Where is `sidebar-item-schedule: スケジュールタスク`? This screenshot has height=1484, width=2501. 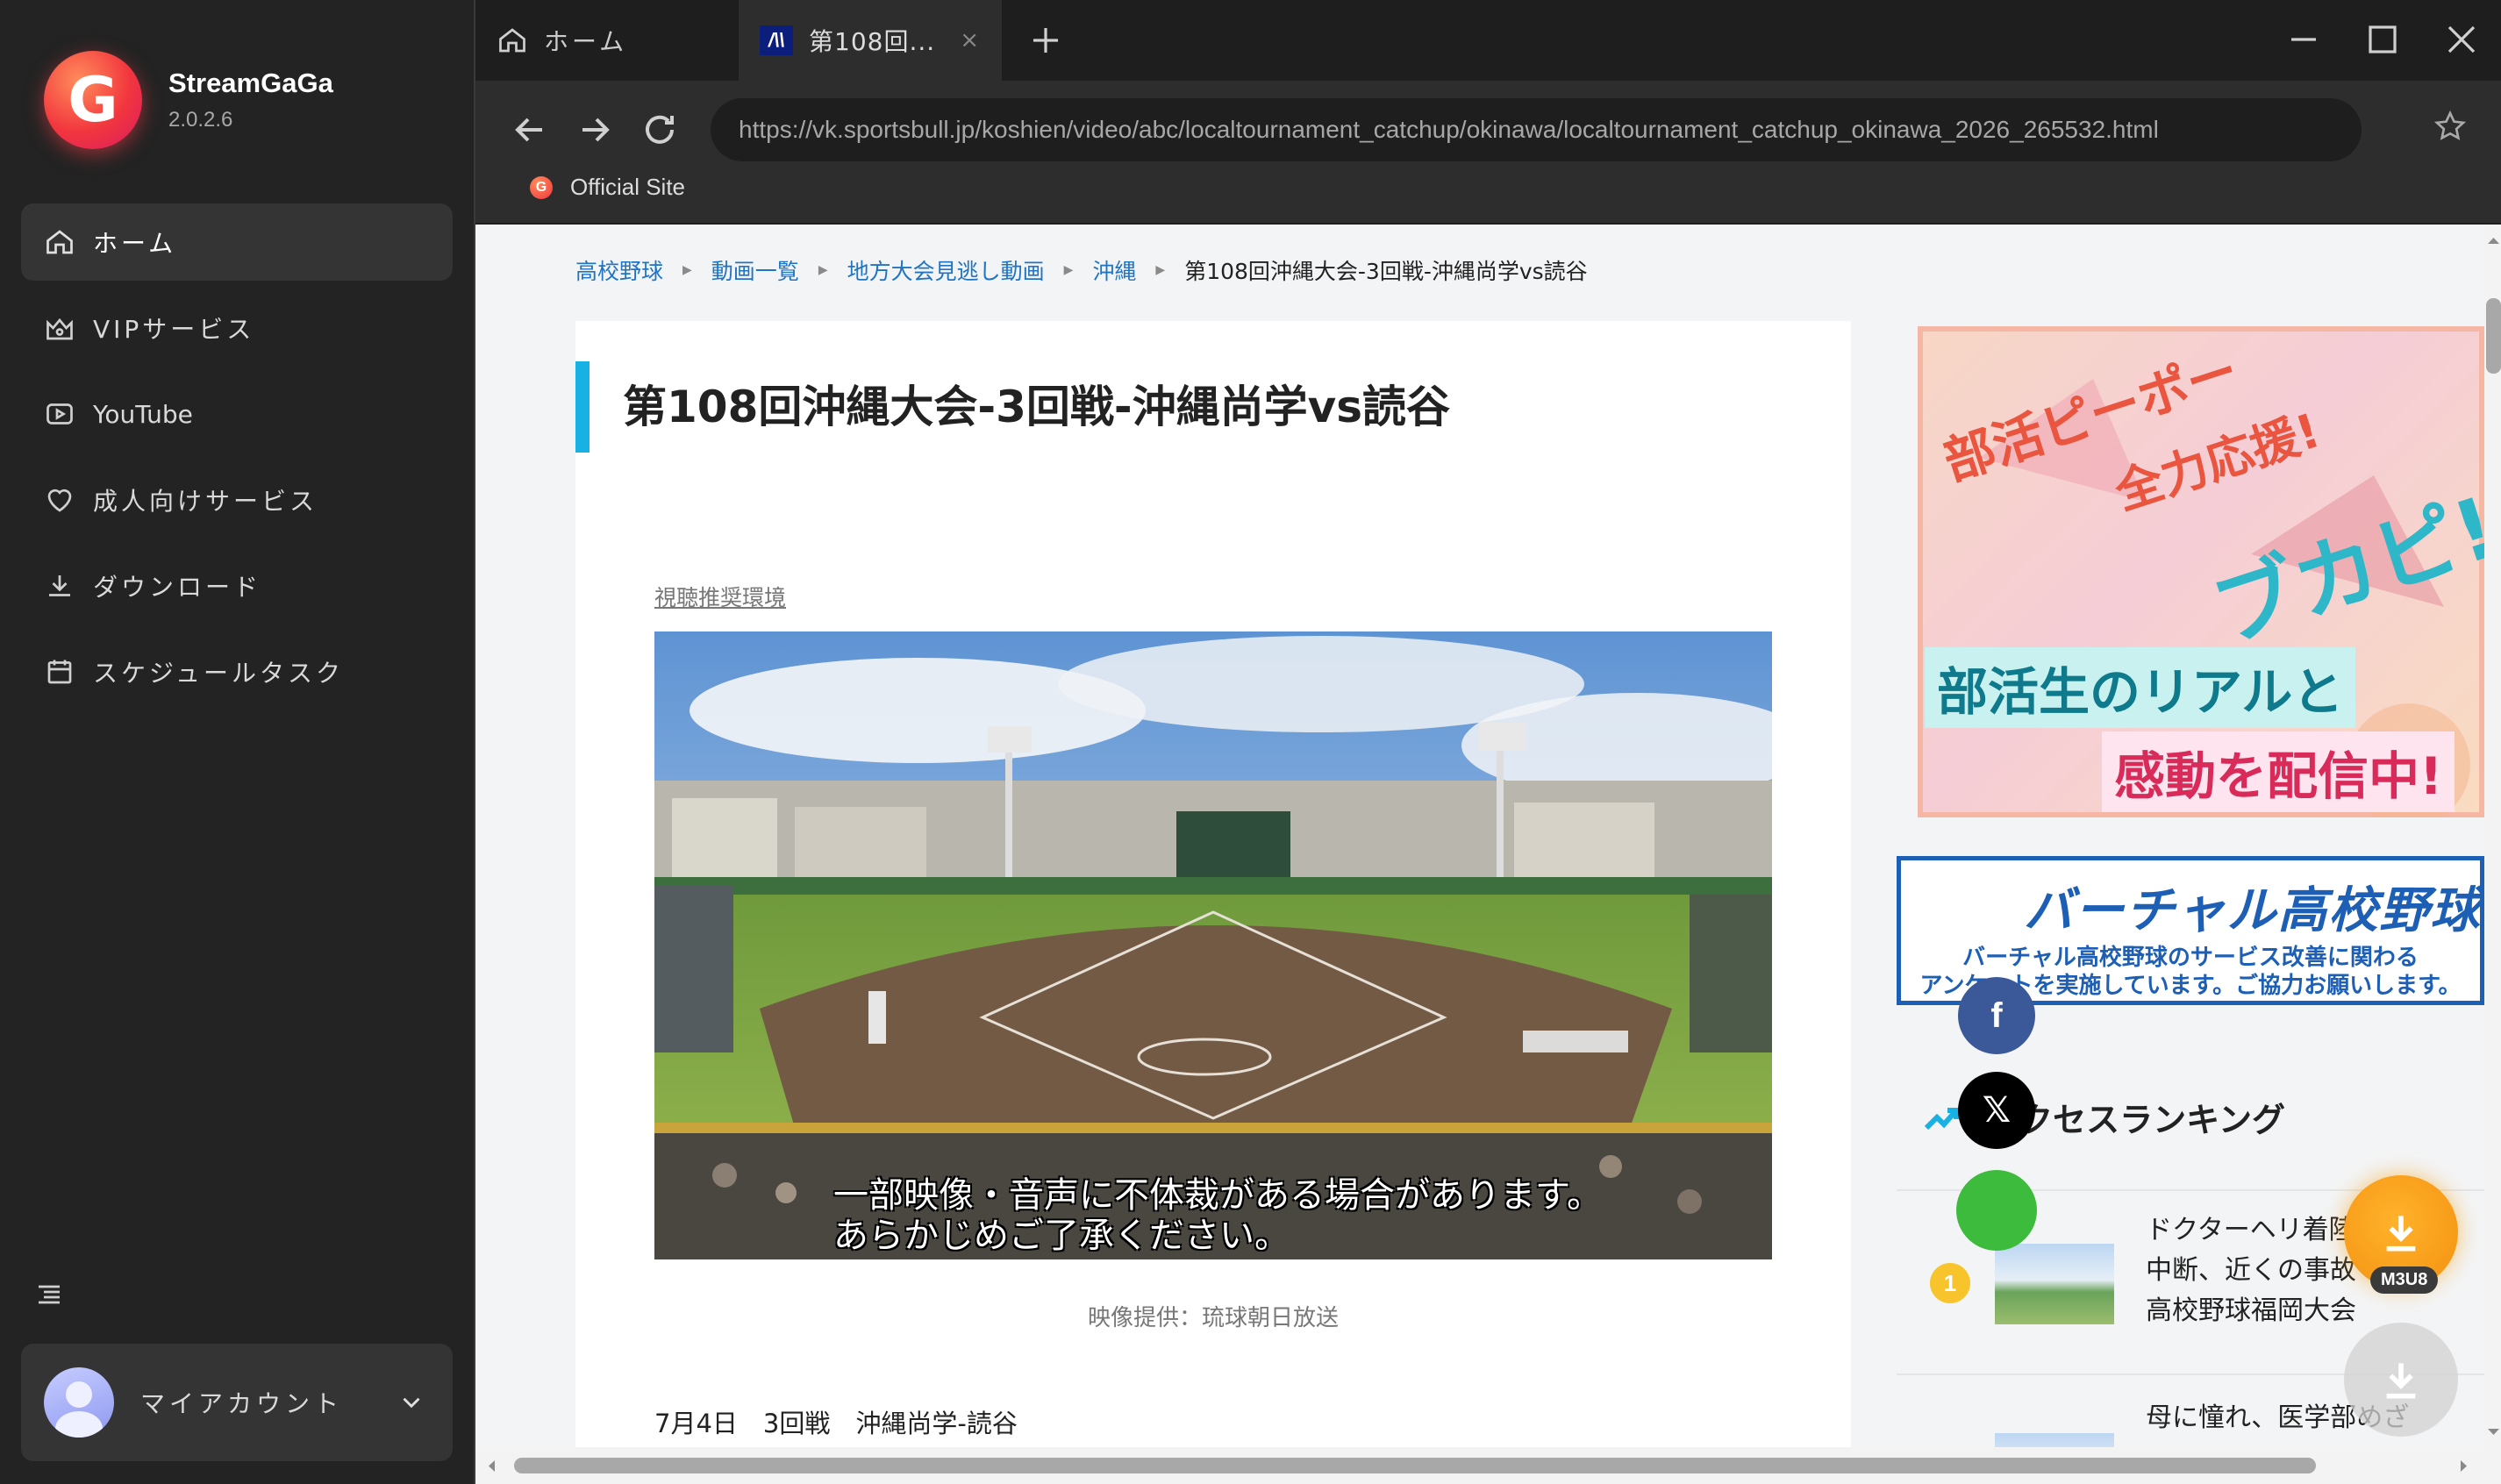 sidebar-item-schedule: スケジュールタスク is located at coordinates (237, 672).